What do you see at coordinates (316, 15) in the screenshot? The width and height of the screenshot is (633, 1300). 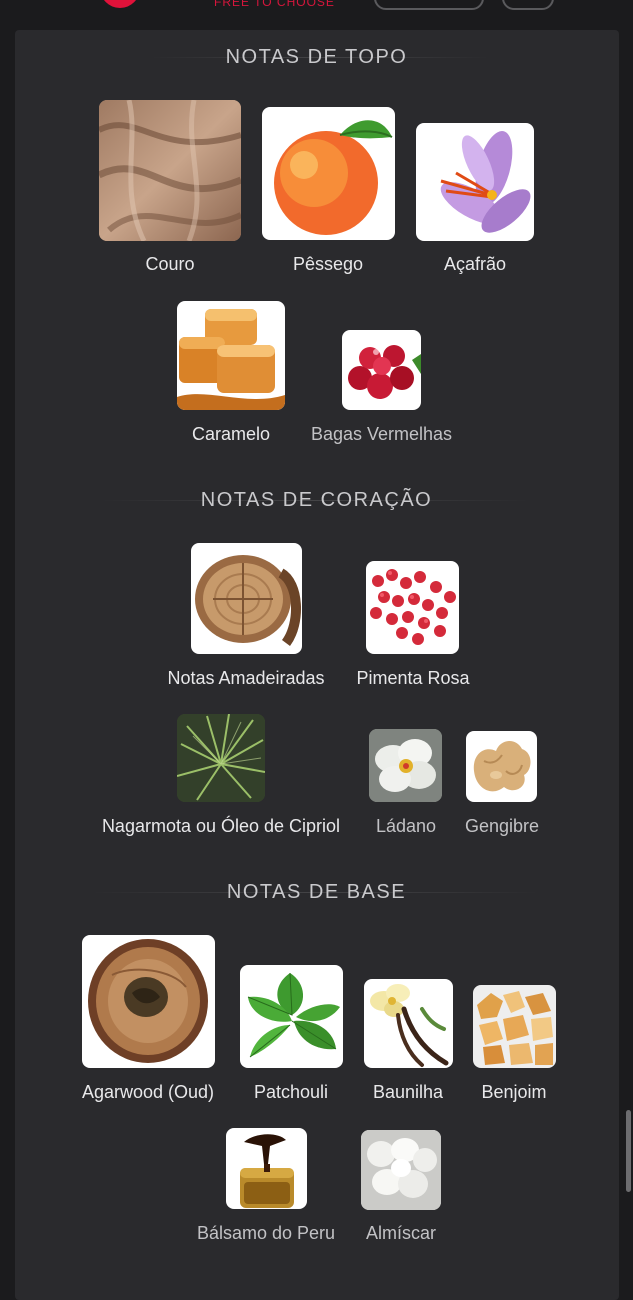 I see `top-bar: FREE TO CHOOSE` at bounding box center [316, 15].